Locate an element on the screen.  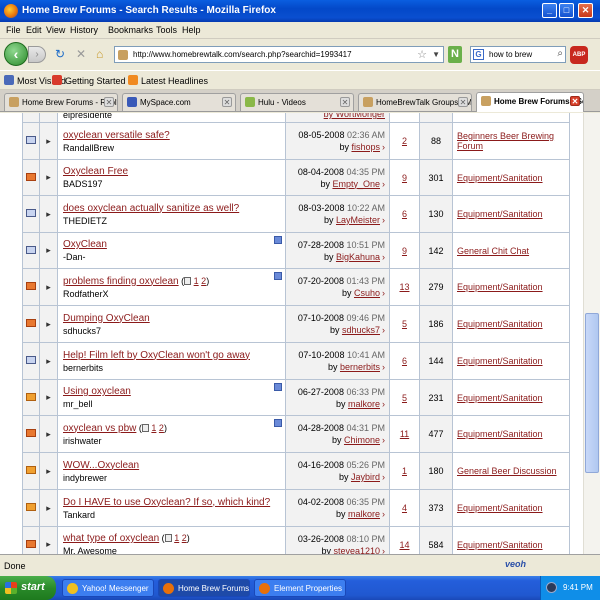
last-poster-link: sdhucks7 is located at coordinates (361, 330).